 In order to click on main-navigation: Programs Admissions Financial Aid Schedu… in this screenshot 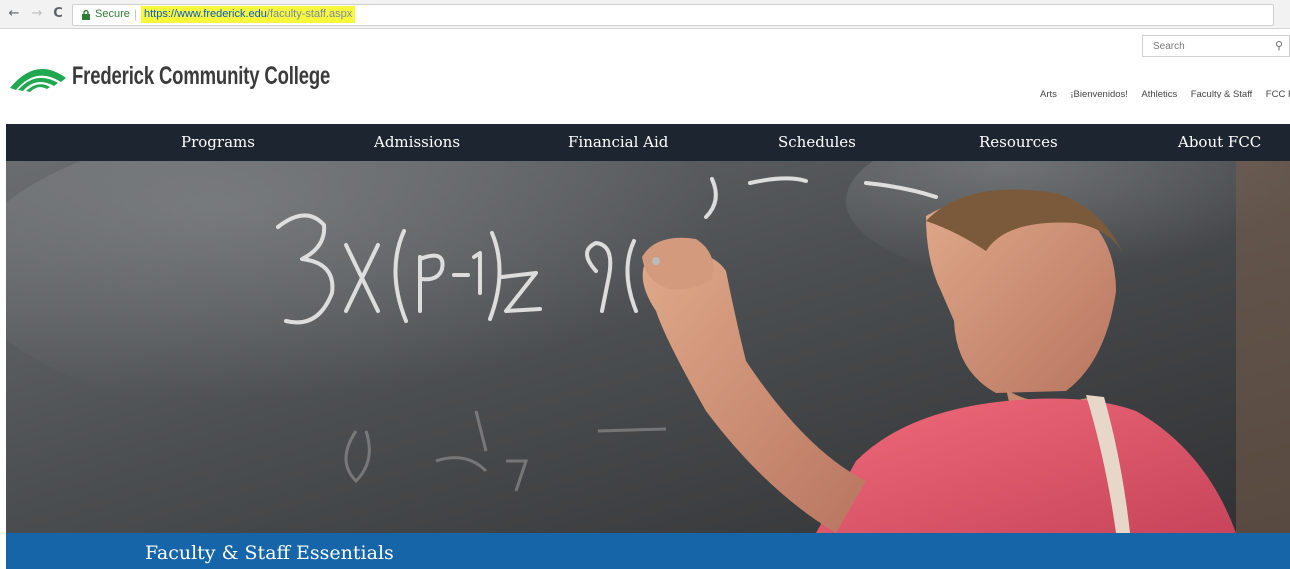, I will do `click(648, 142)`.